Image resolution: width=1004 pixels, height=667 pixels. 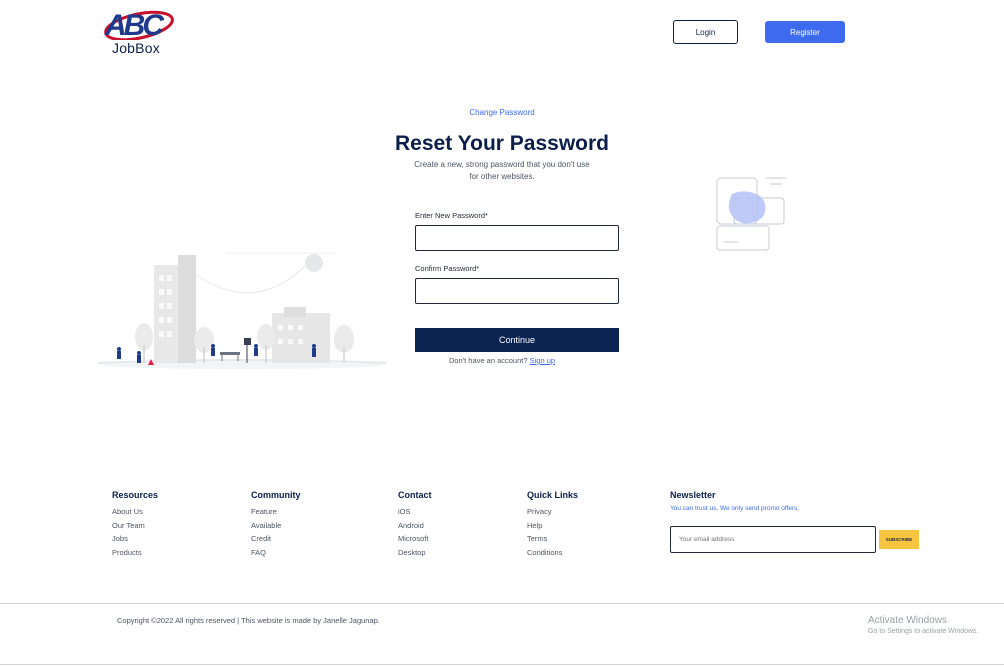 What do you see at coordinates (447, 268) in the screenshot?
I see `confirm-password-label: Confirm Password*` at bounding box center [447, 268].